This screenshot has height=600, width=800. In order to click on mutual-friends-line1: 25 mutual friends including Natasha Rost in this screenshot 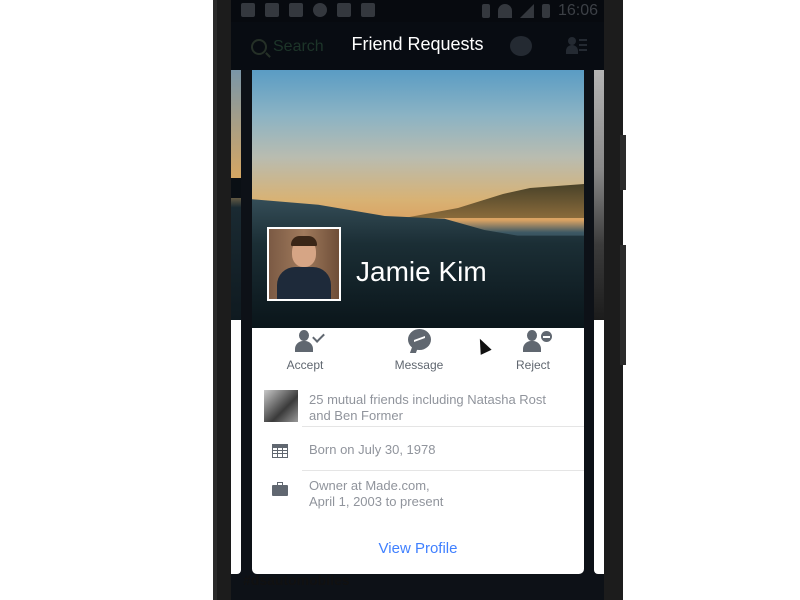, I will do `click(428, 399)`.